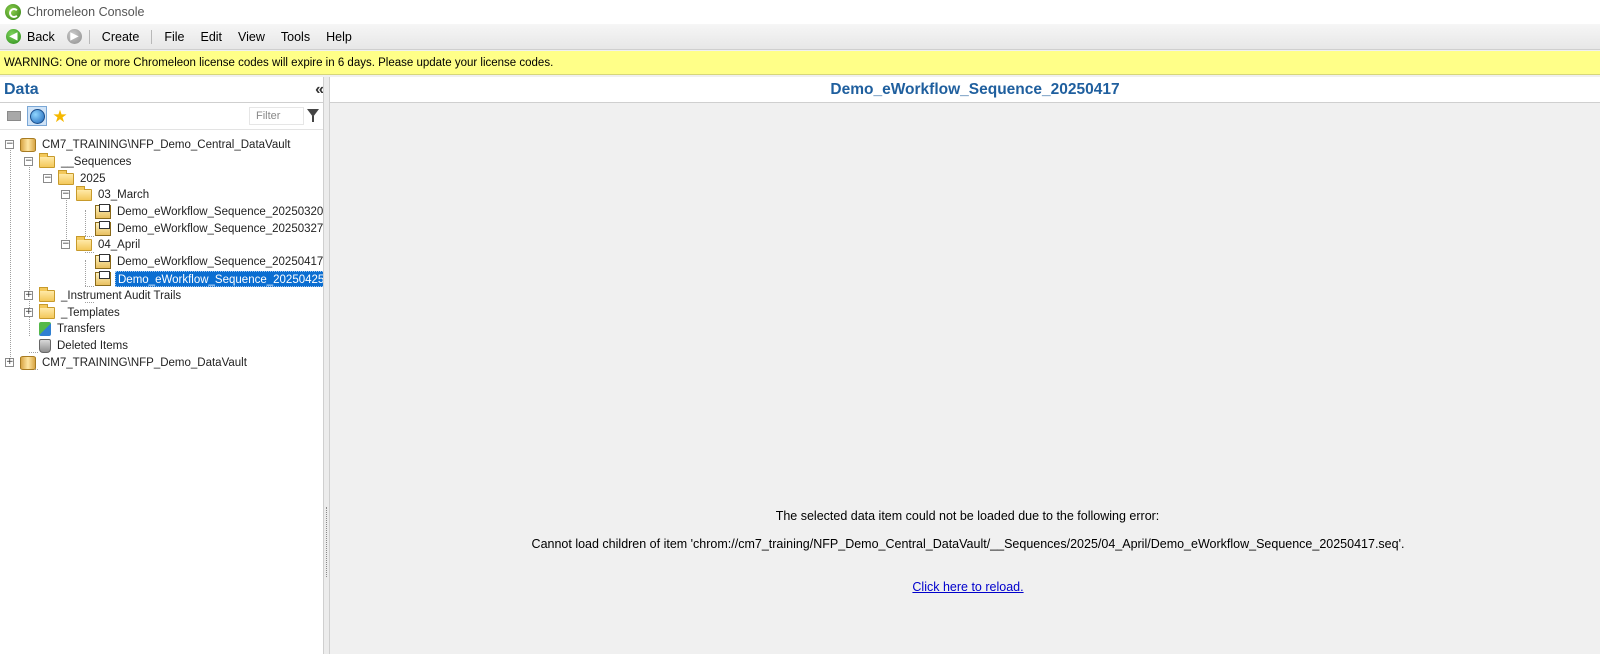 This screenshot has width=1600, height=654. What do you see at coordinates (800, 12) in the screenshot?
I see `title-bar: Chromeleon Console` at bounding box center [800, 12].